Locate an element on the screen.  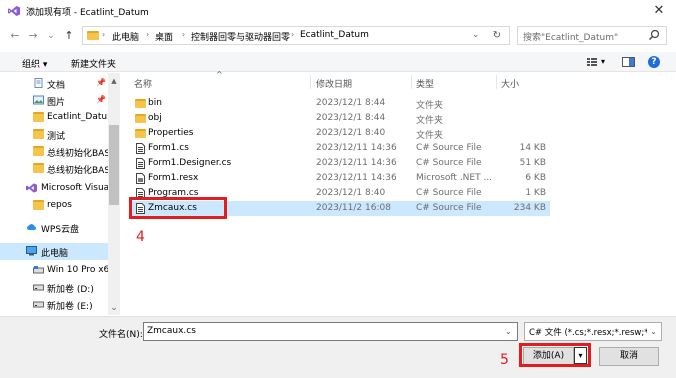
file-name: bin is located at coordinates (155, 103).